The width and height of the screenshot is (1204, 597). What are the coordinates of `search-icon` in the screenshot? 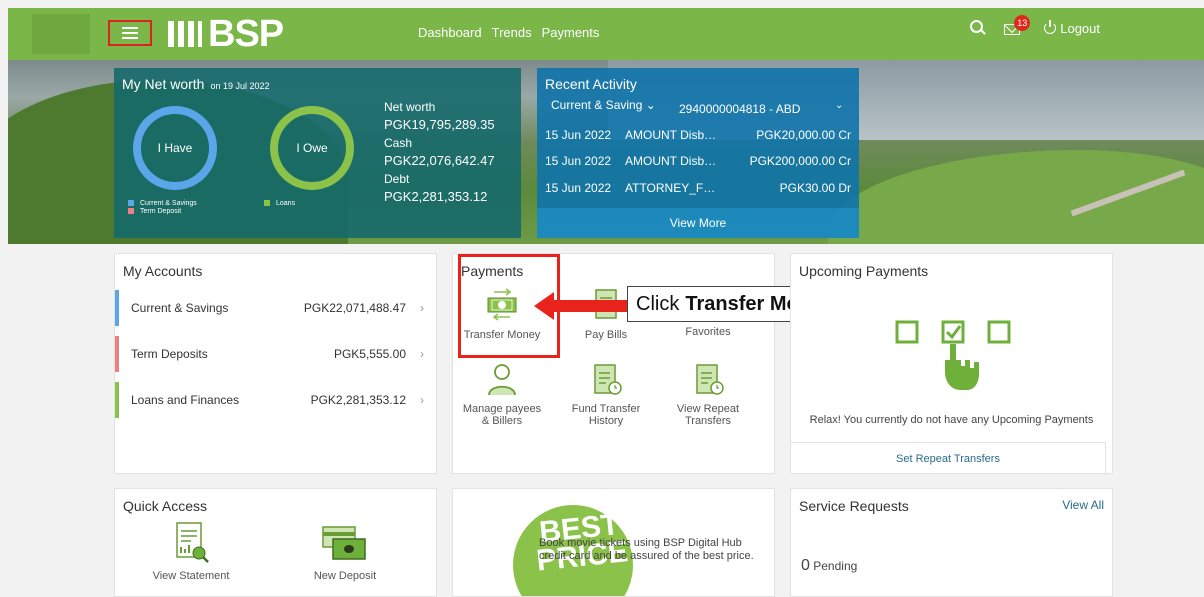 It's located at (978, 28).